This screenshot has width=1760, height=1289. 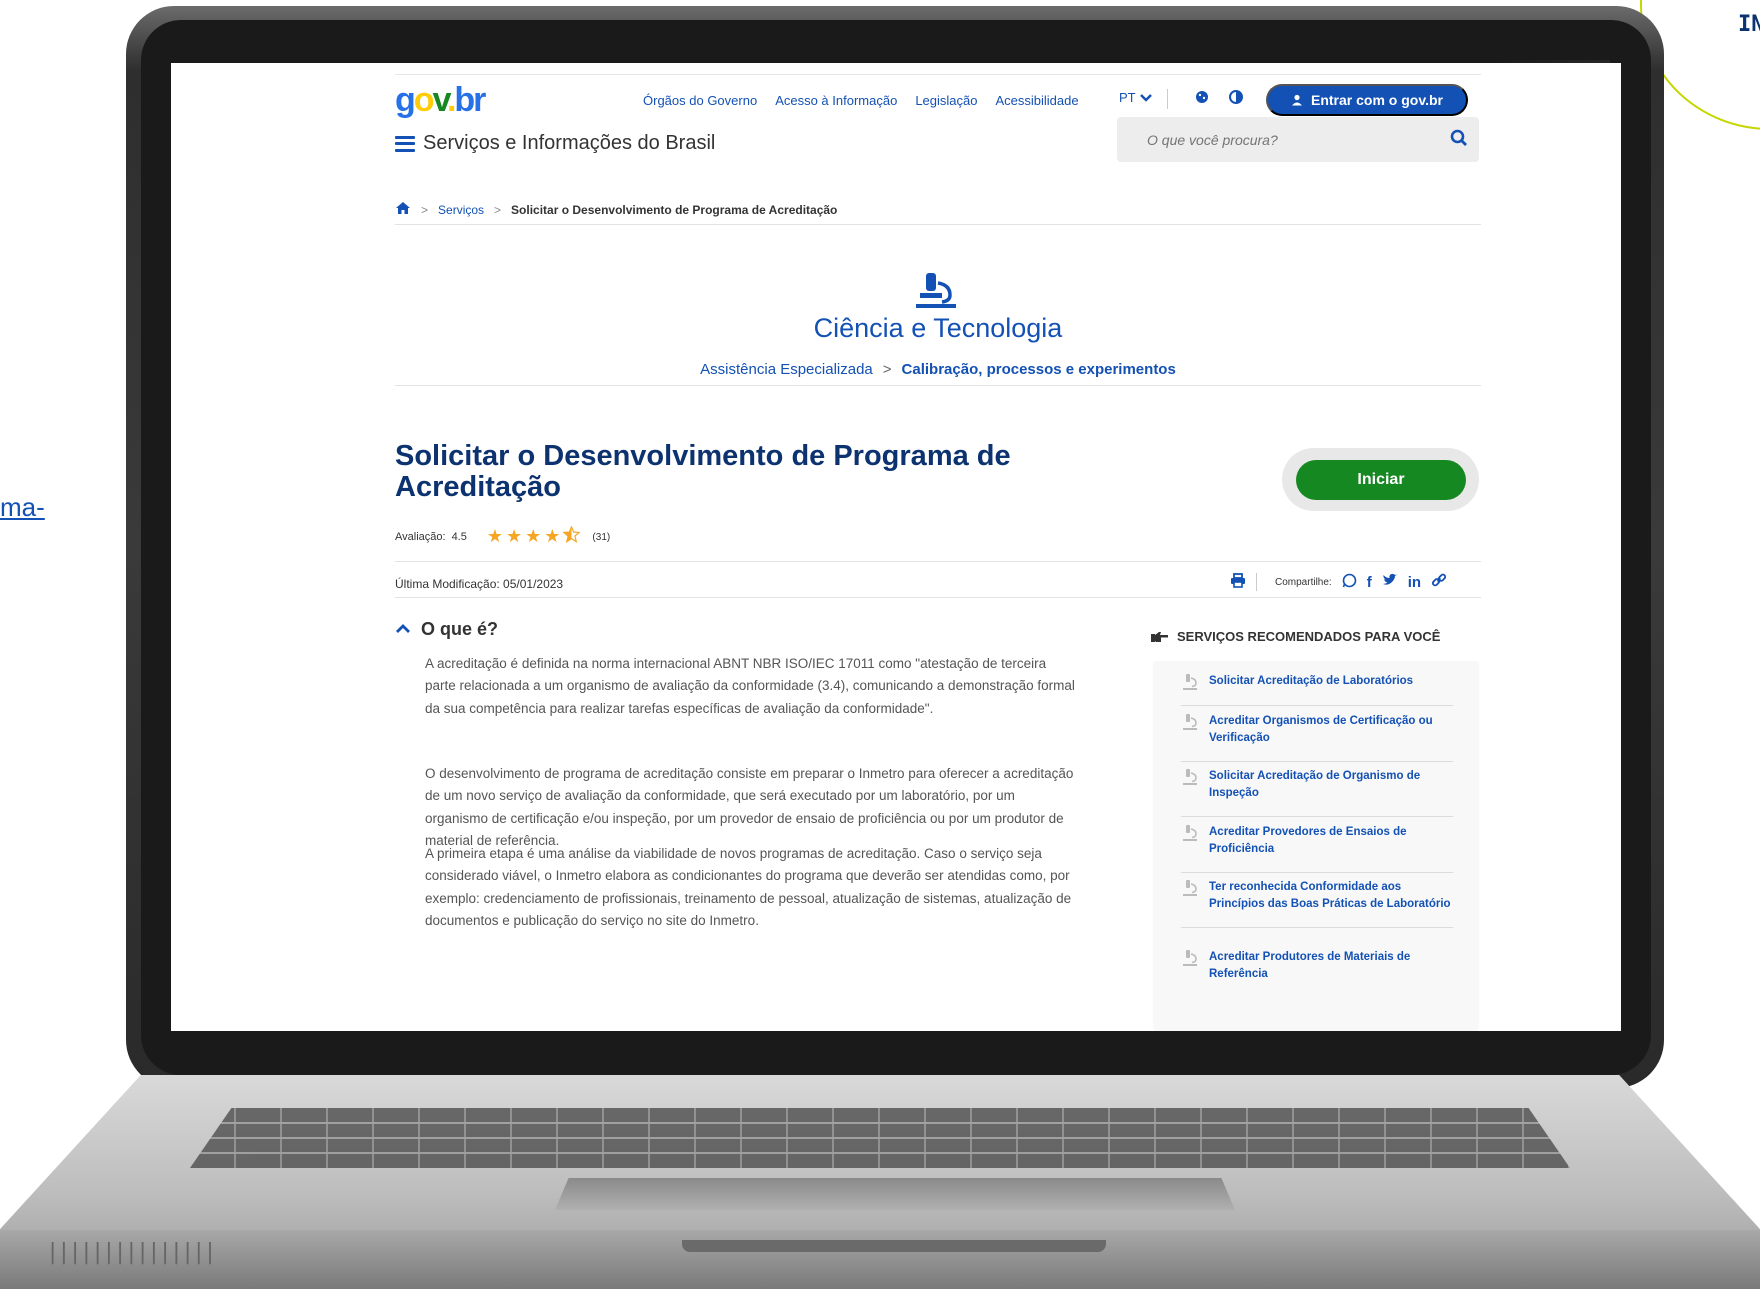 I want to click on rating-count: (31), so click(x=601, y=537).